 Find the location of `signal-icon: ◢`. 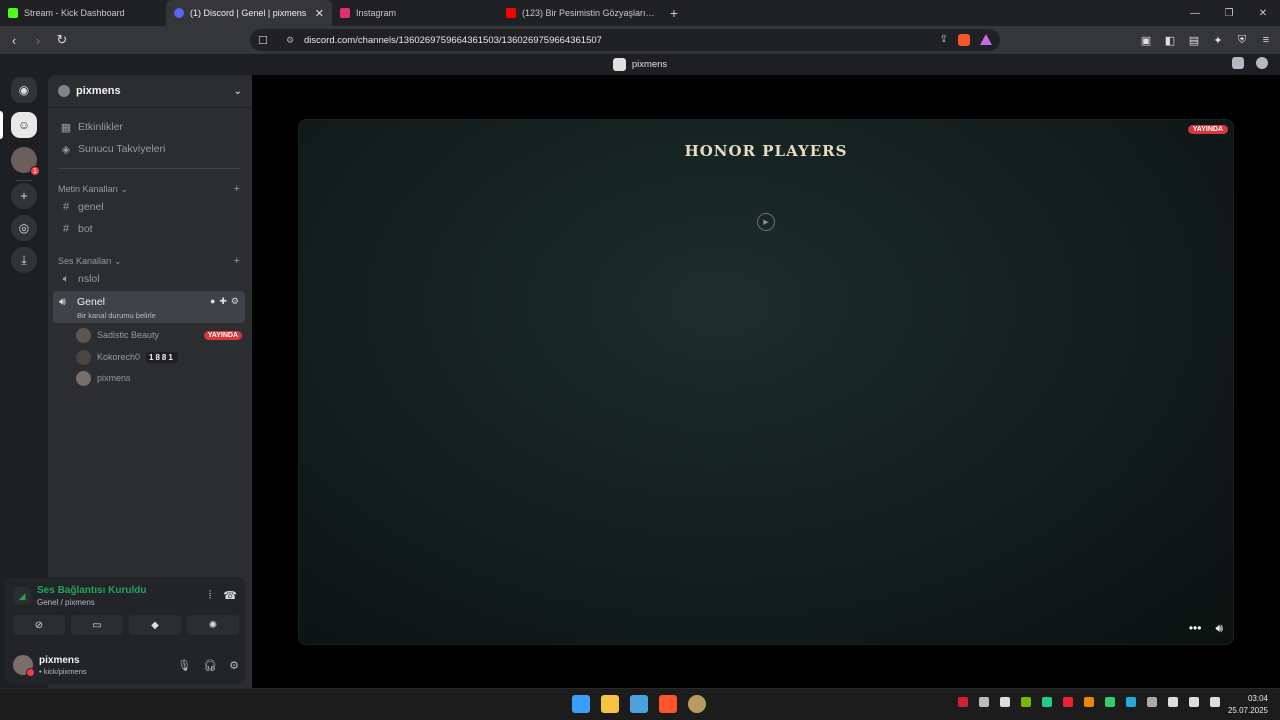

signal-icon: ◢ is located at coordinates (22, 596).